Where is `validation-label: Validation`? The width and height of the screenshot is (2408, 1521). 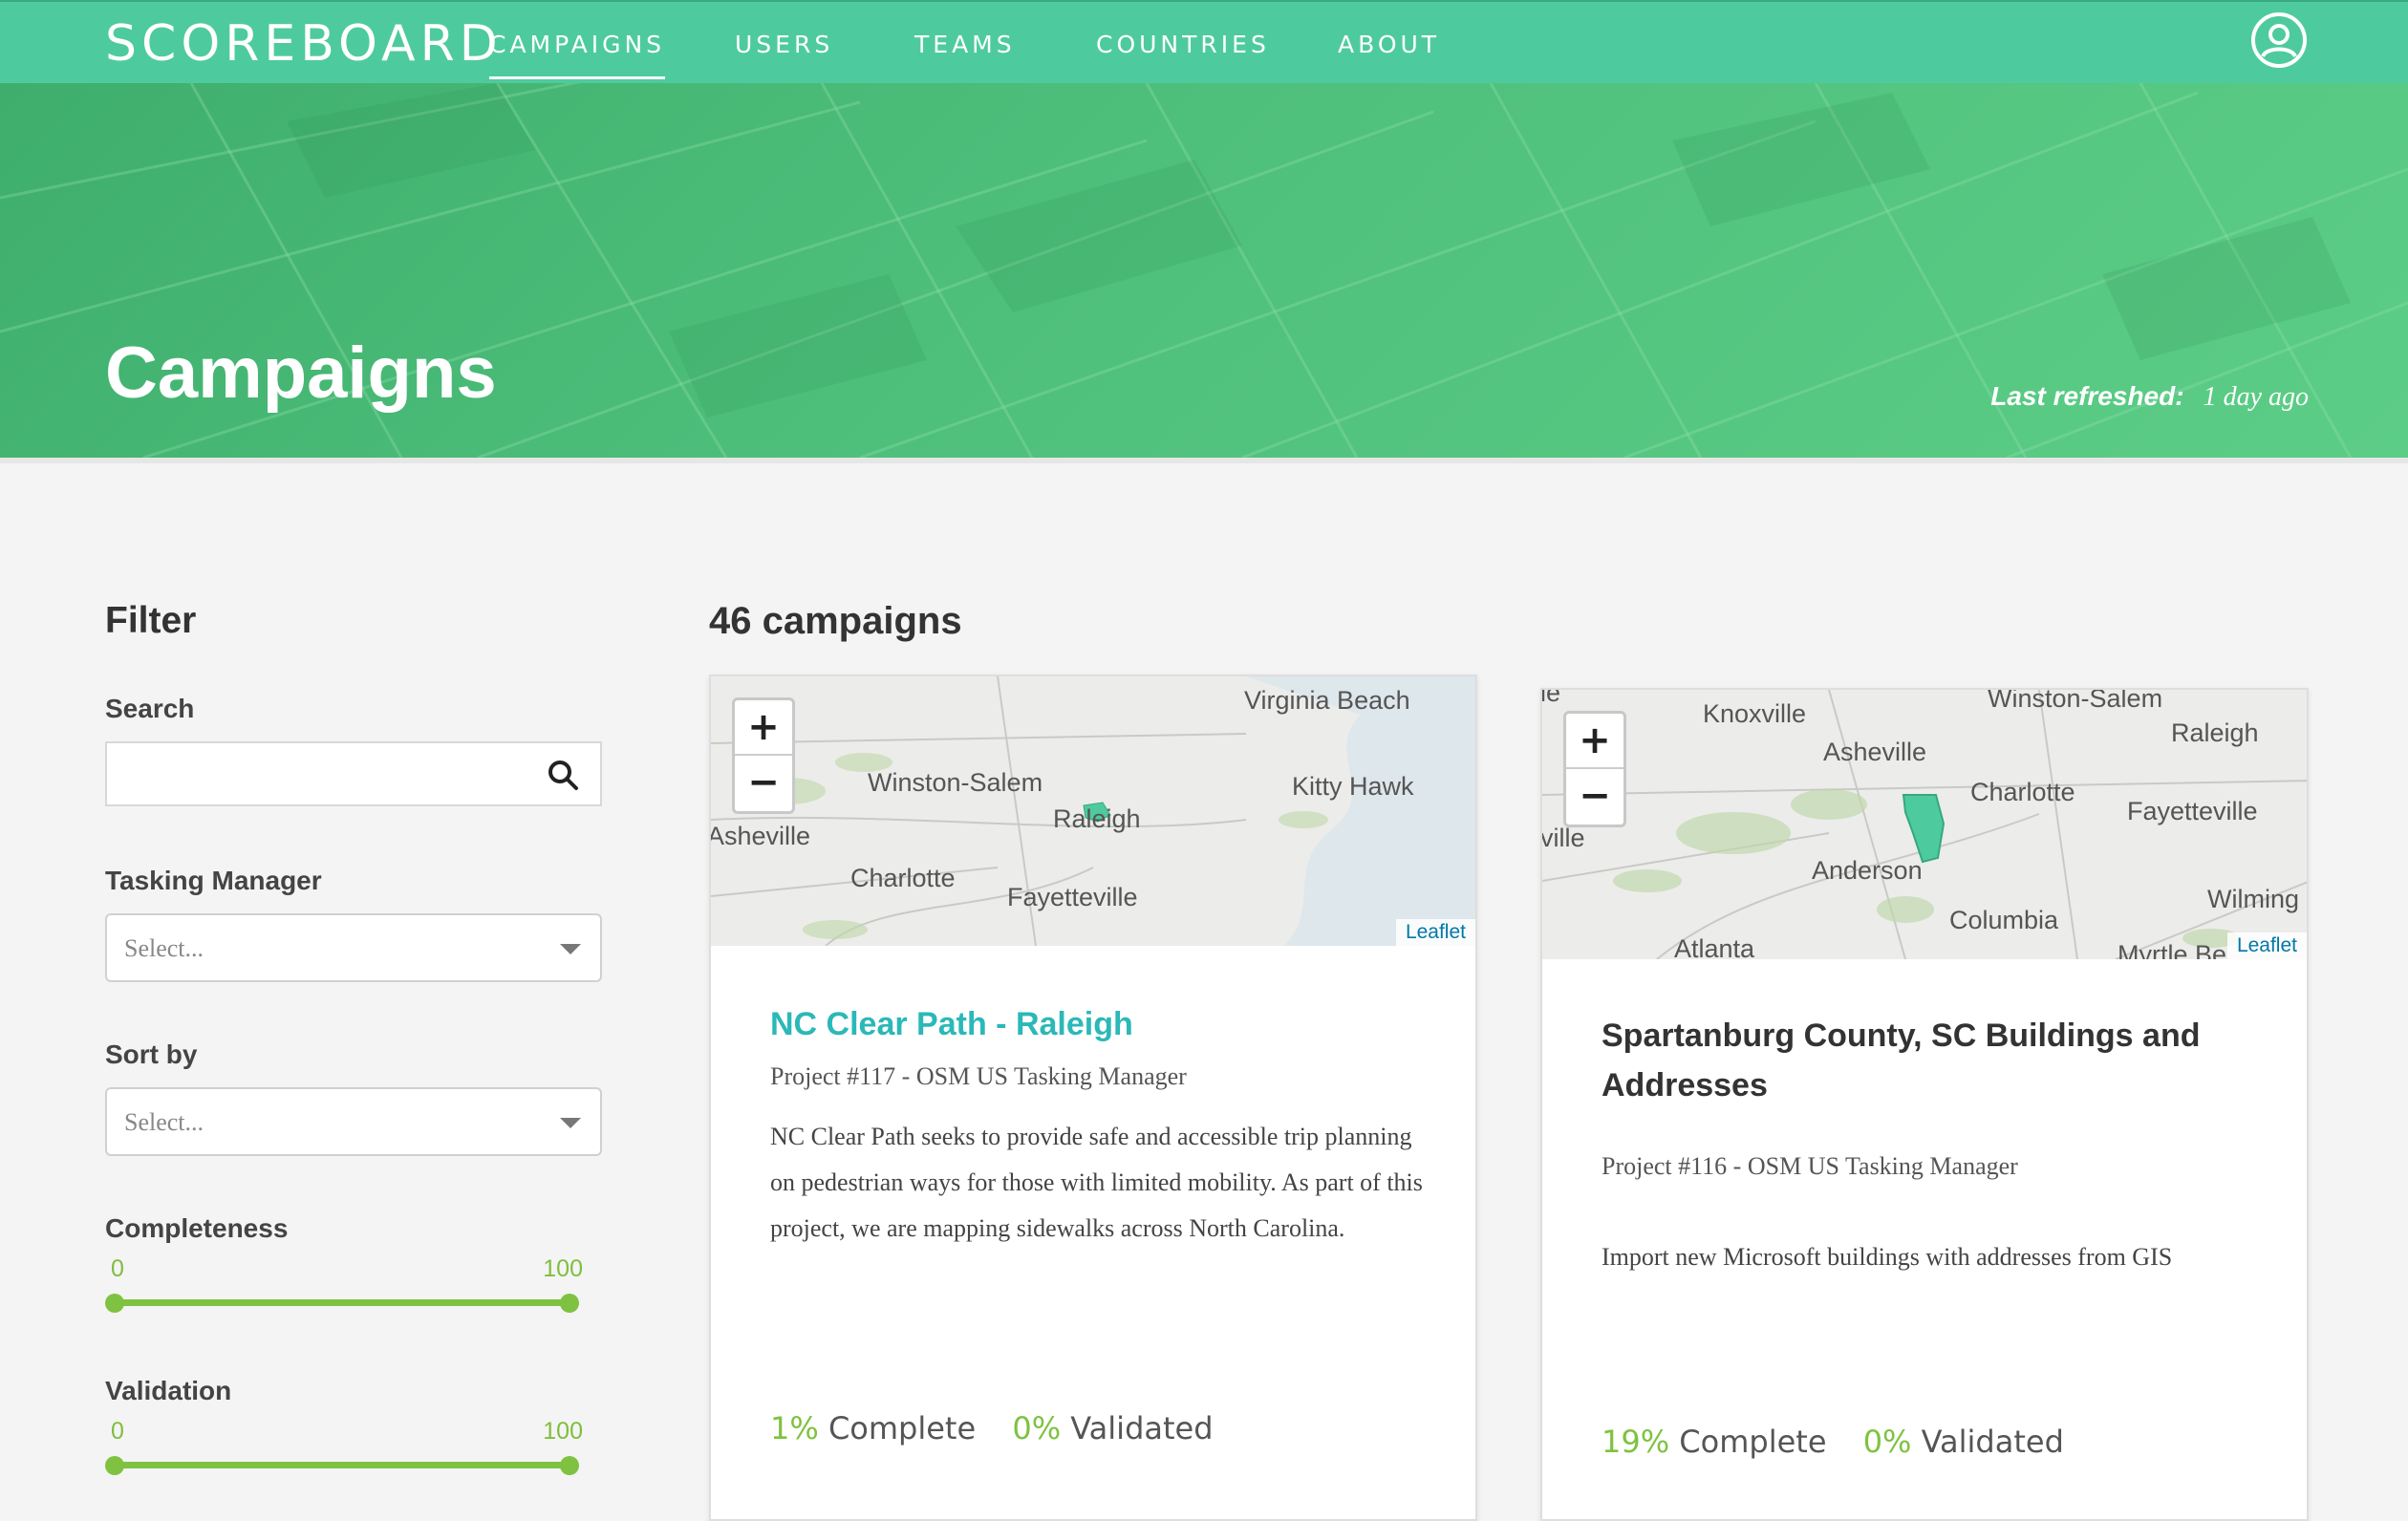
validation-label: Validation is located at coordinates (169, 1391).